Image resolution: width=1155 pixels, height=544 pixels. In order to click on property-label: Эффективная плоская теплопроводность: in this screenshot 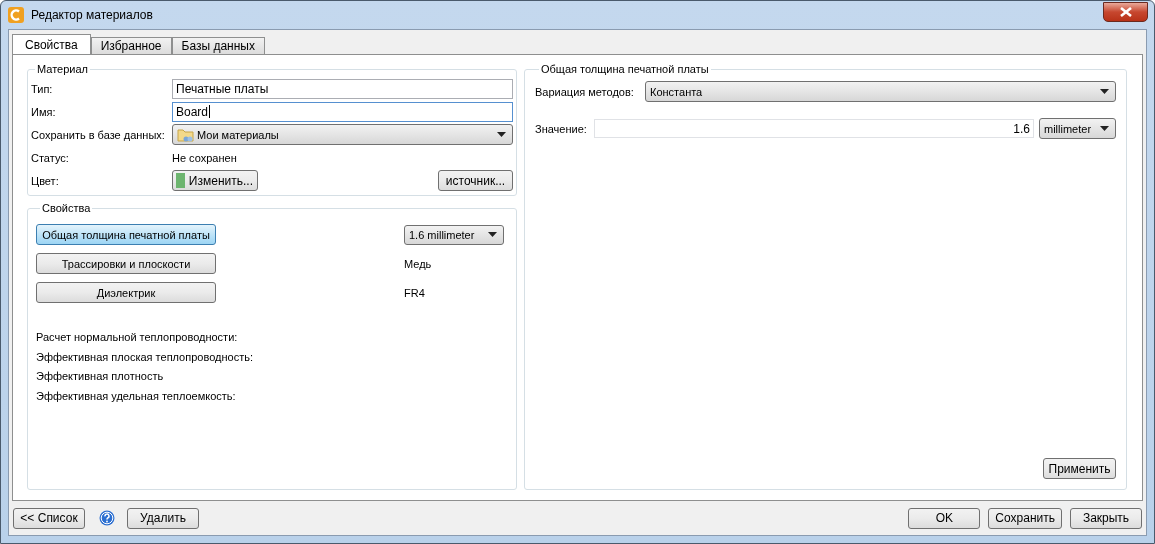, I will do `click(145, 357)`.